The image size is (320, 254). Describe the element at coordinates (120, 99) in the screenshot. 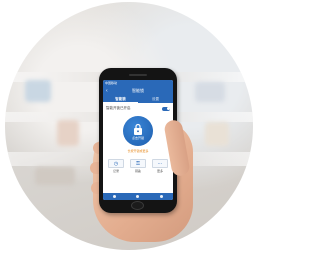

I see `tab-smart-lock: 智能锁` at that location.